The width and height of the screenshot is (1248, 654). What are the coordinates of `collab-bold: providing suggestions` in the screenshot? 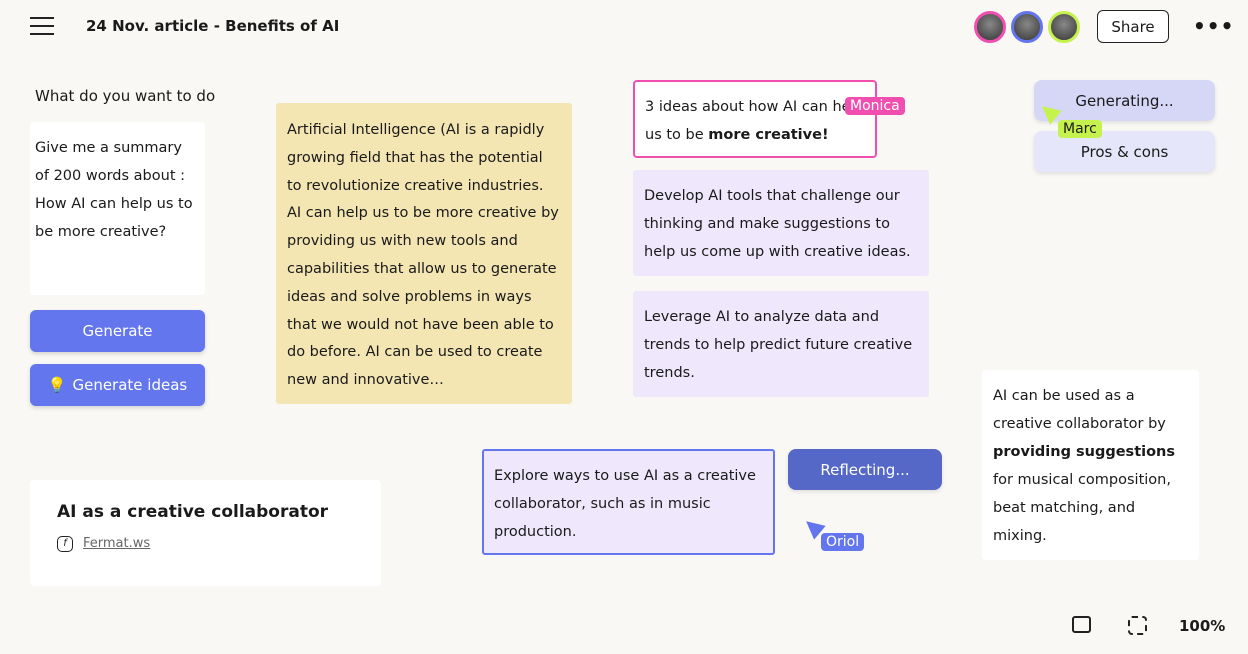 It's located at (1084, 452).